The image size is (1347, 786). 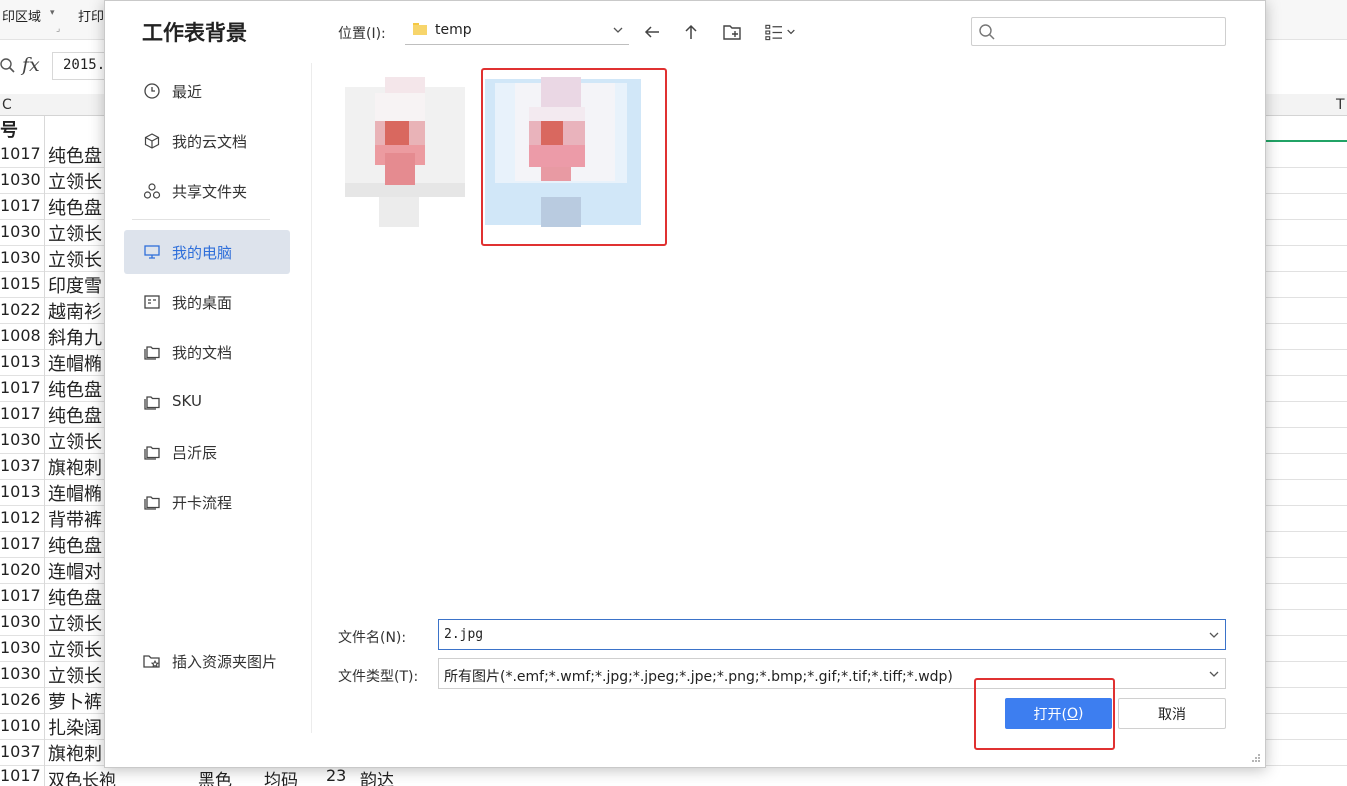 I want to click on file-tile, so click(x=414, y=152).